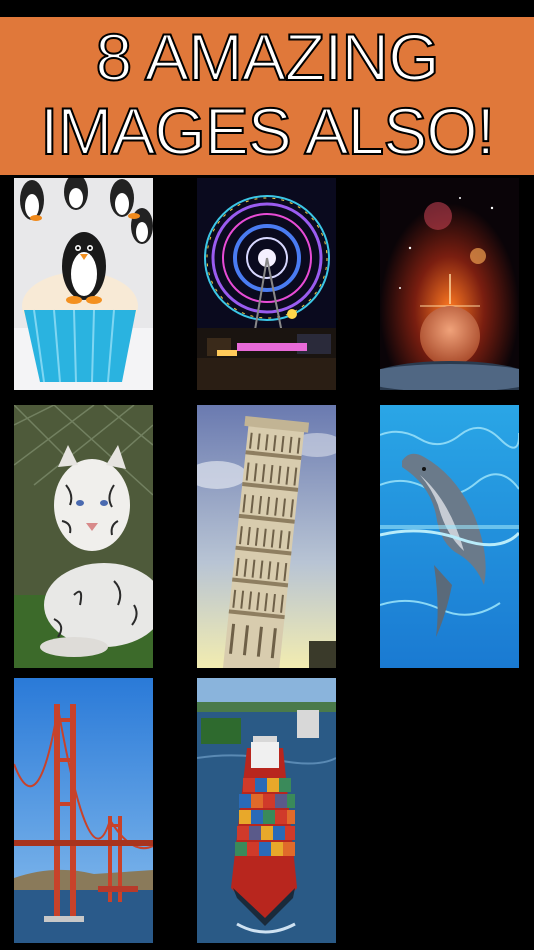 Image resolution: width=534 pixels, height=950 pixels. Describe the element at coordinates (83, 810) in the screenshot. I see `image-golden-gate-bridge` at that location.